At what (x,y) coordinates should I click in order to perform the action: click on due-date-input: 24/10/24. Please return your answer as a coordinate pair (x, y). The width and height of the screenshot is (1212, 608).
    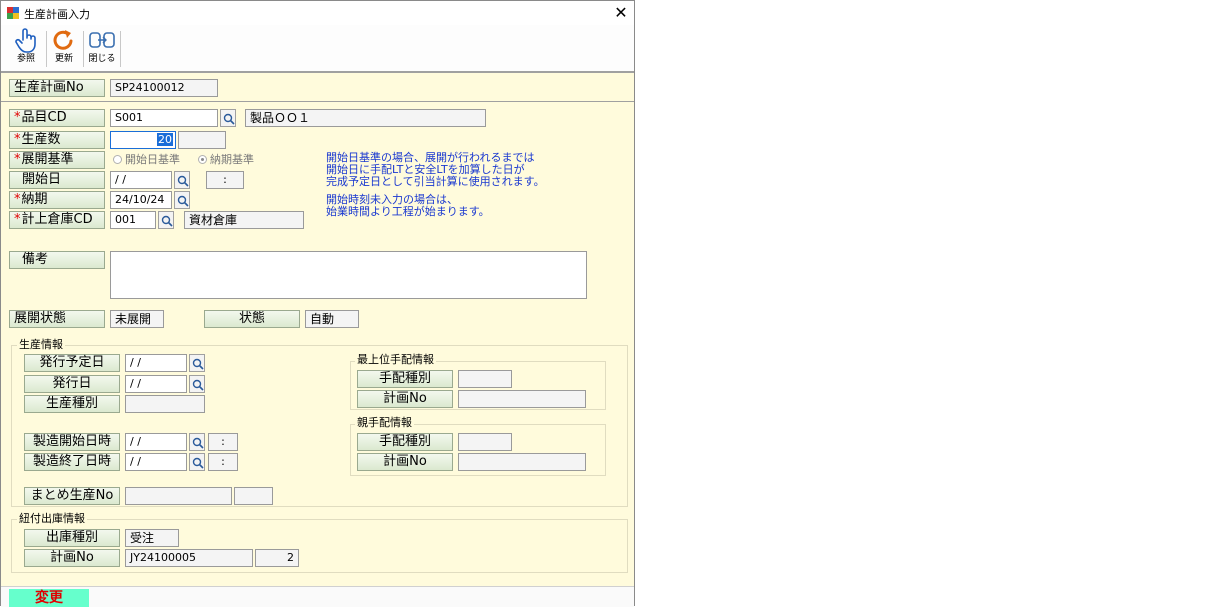
    Looking at the image, I should click on (141, 200).